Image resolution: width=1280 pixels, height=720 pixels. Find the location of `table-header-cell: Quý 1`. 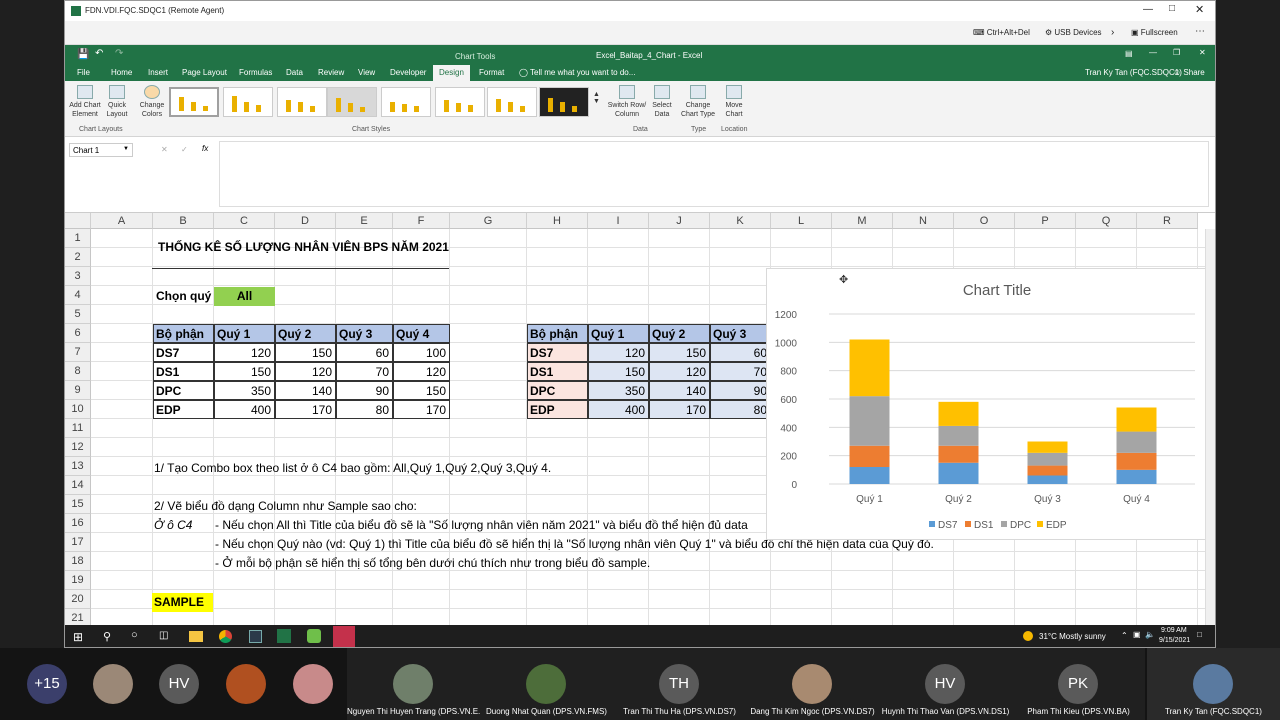

table-header-cell: Quý 1 is located at coordinates (244, 333).